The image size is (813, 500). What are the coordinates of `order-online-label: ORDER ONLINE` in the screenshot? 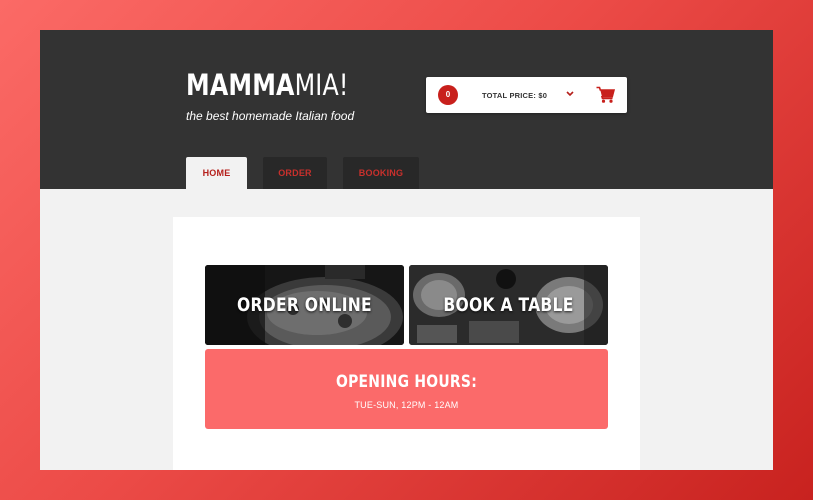 It's located at (304, 305).